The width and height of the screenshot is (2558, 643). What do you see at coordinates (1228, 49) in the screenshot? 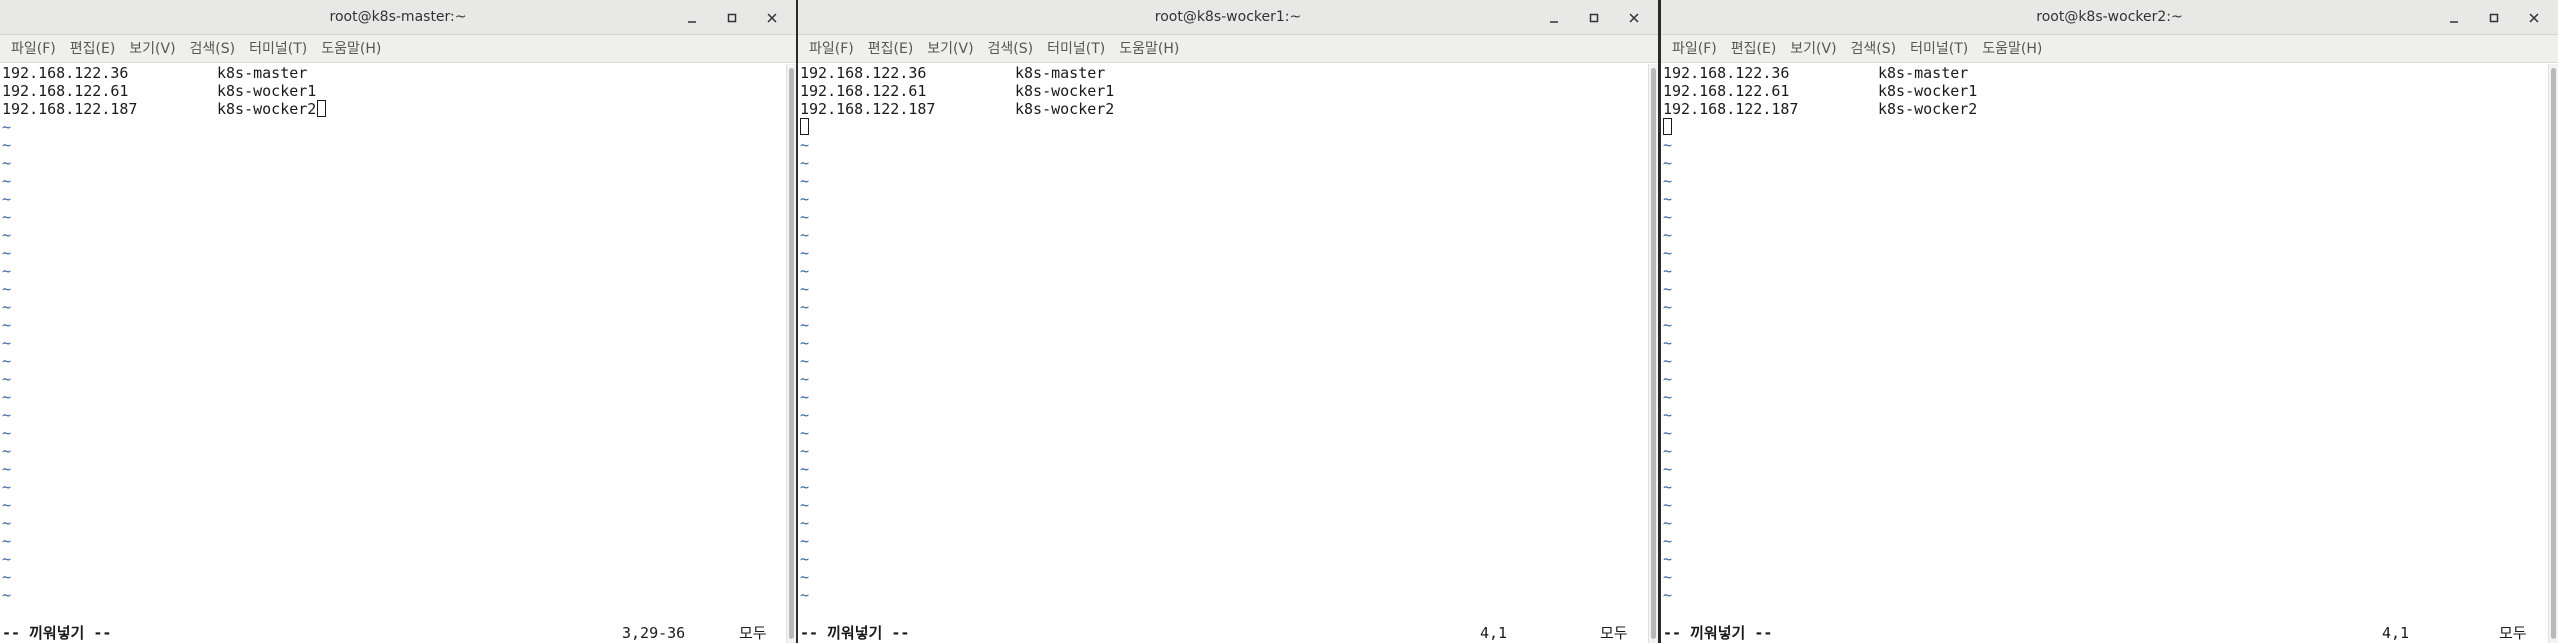
I see `menu-bar: 파일(F) 편집(E) 보기(V) 검색(S) 터미널(T) 도움말(H)` at bounding box center [1228, 49].